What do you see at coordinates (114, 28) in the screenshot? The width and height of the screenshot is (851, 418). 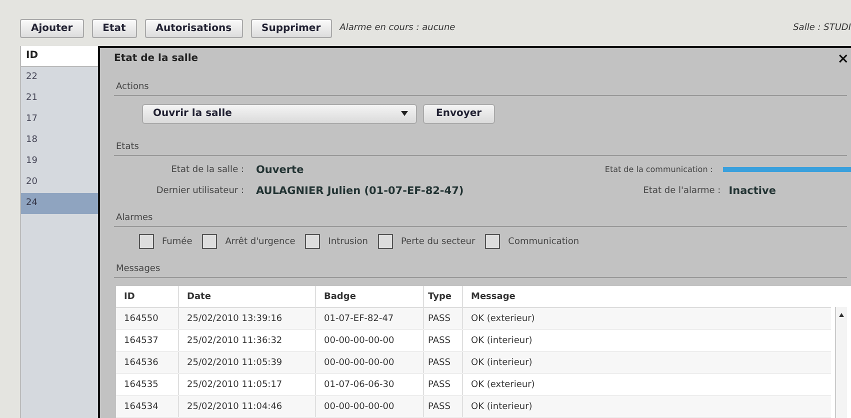 I see `toolbar-button: Etat` at bounding box center [114, 28].